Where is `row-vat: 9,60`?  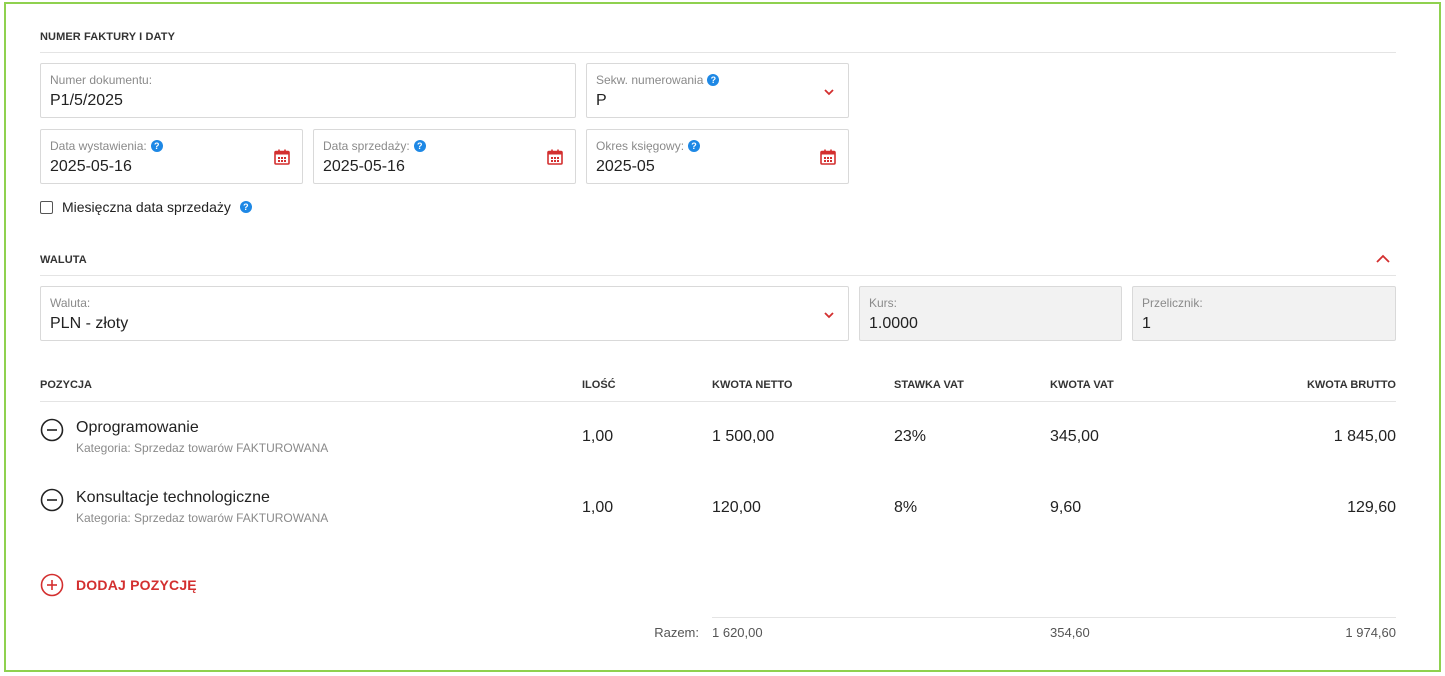
row-vat: 9,60 is located at coordinates (1066, 507).